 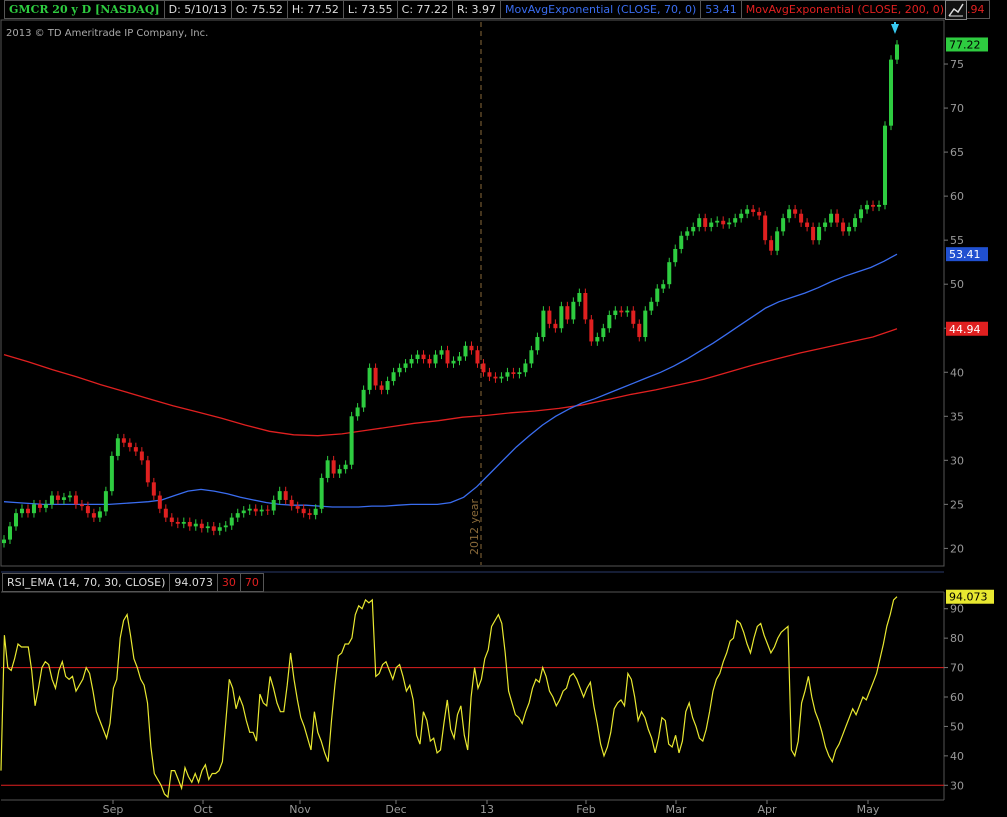 I want to click on date-tick-label: Sep, so click(x=113, y=809).